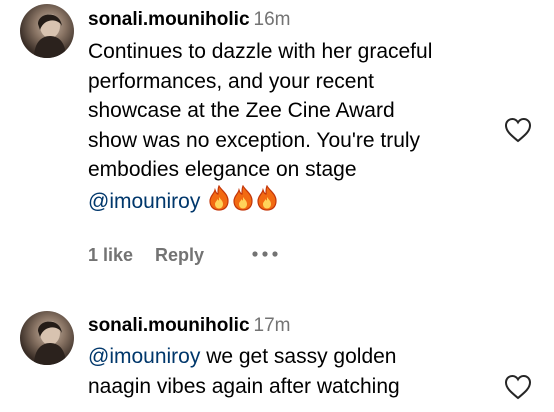 This screenshot has width=554, height=412. Describe the element at coordinates (272, 19) in the screenshot. I see `timestamp: 16m` at that location.